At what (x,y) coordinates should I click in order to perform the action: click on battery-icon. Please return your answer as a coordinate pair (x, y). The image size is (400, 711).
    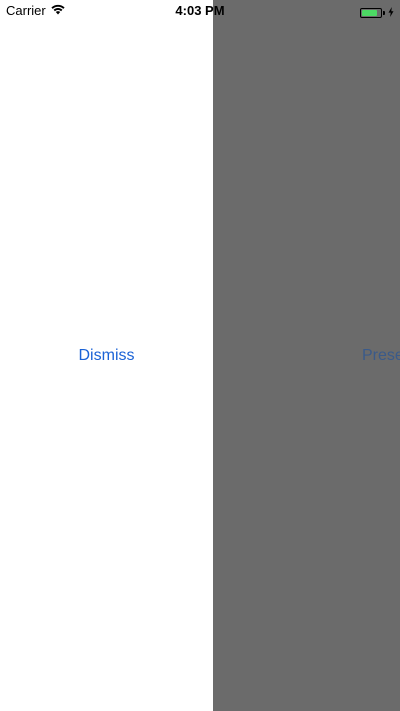
    Looking at the image, I should click on (371, 12).